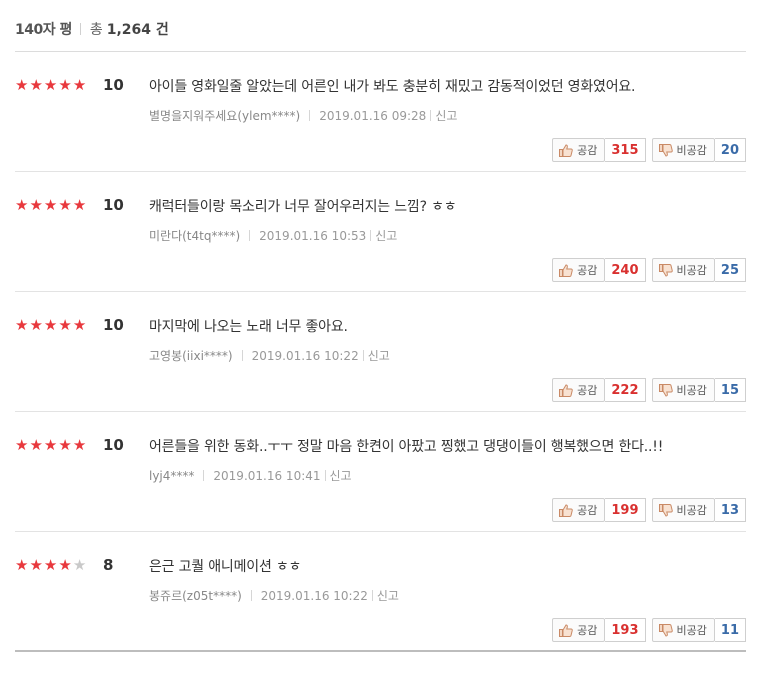 The width and height of the screenshot is (764, 674). I want to click on review-author: 고영봉(iixi****), so click(191, 356).